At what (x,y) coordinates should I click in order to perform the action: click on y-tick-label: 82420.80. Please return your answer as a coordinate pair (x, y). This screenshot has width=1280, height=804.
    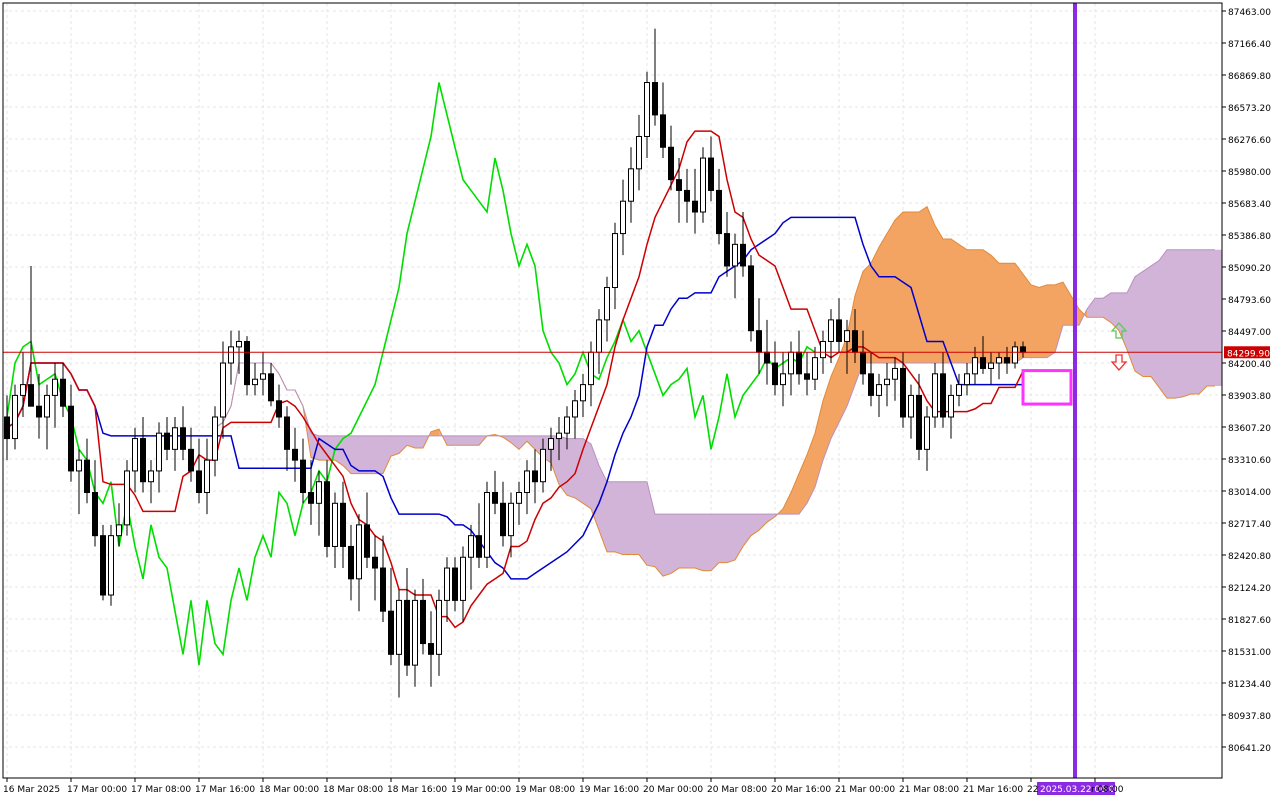
    Looking at the image, I should click on (1249, 557).